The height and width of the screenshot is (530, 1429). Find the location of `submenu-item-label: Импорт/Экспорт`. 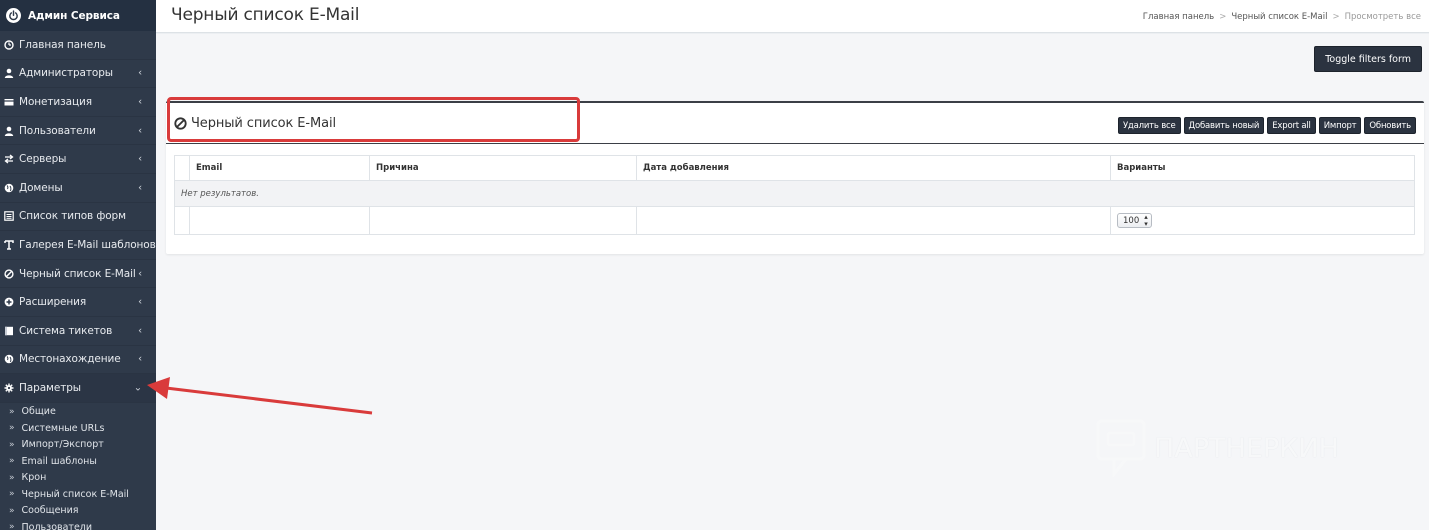

submenu-item-label: Импорт/Экспорт is located at coordinates (62, 445).